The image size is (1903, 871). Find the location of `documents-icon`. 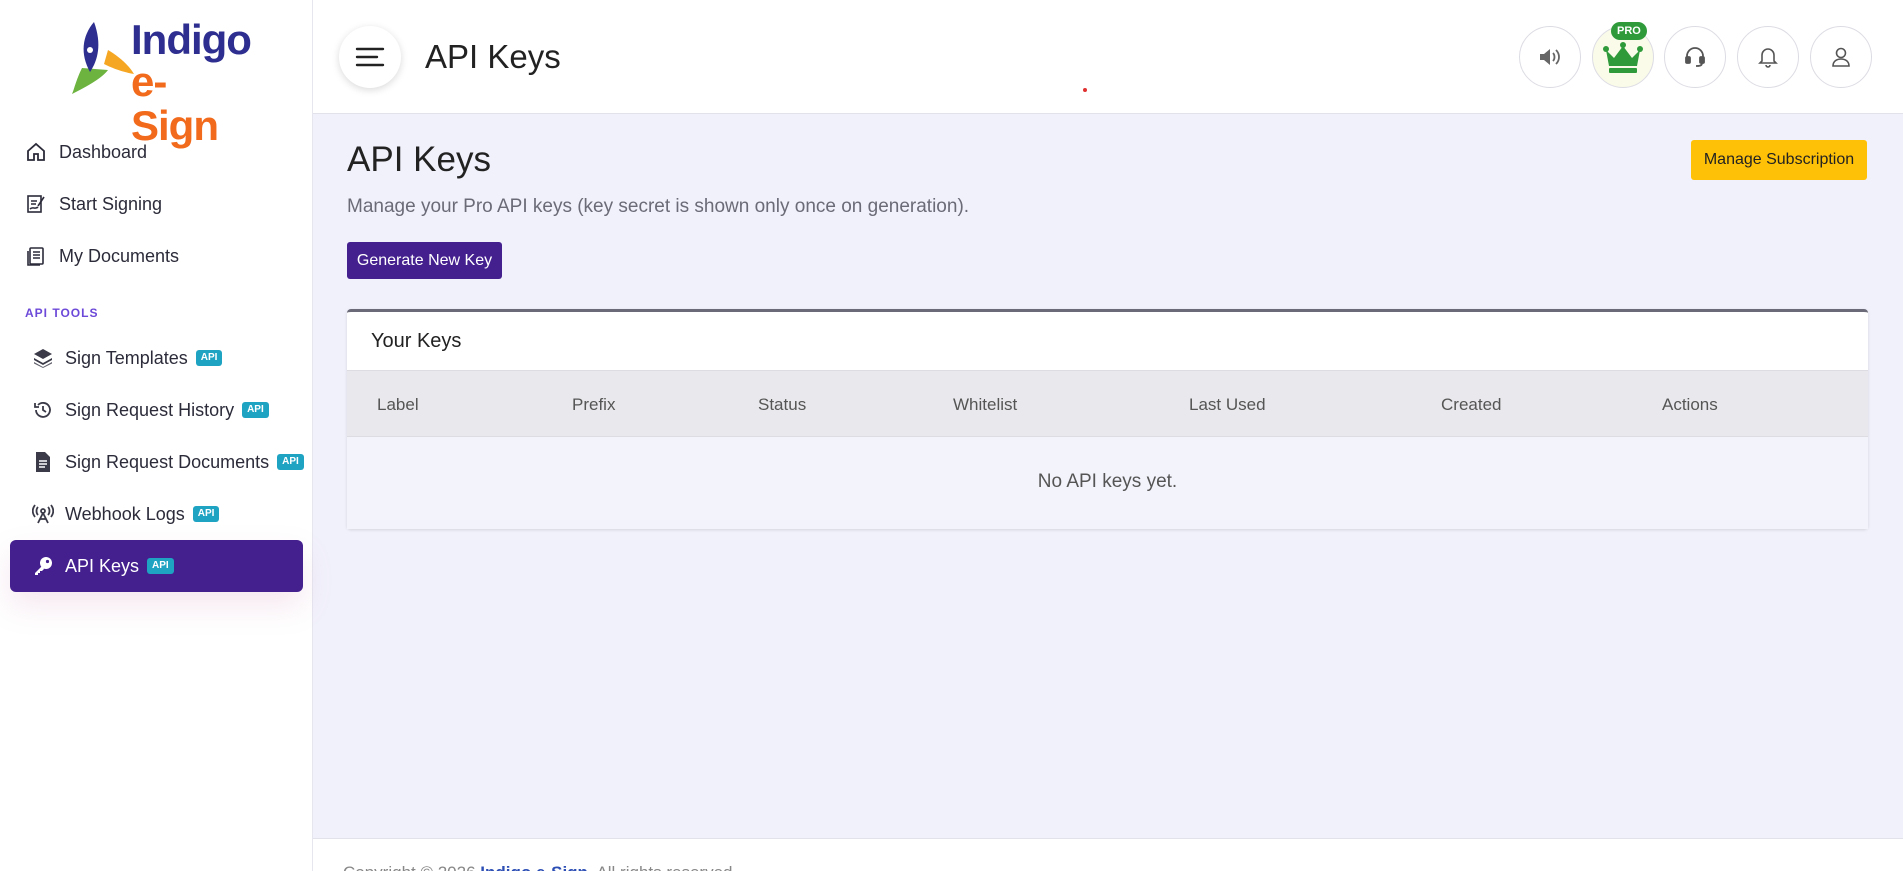

documents-icon is located at coordinates (36, 256).